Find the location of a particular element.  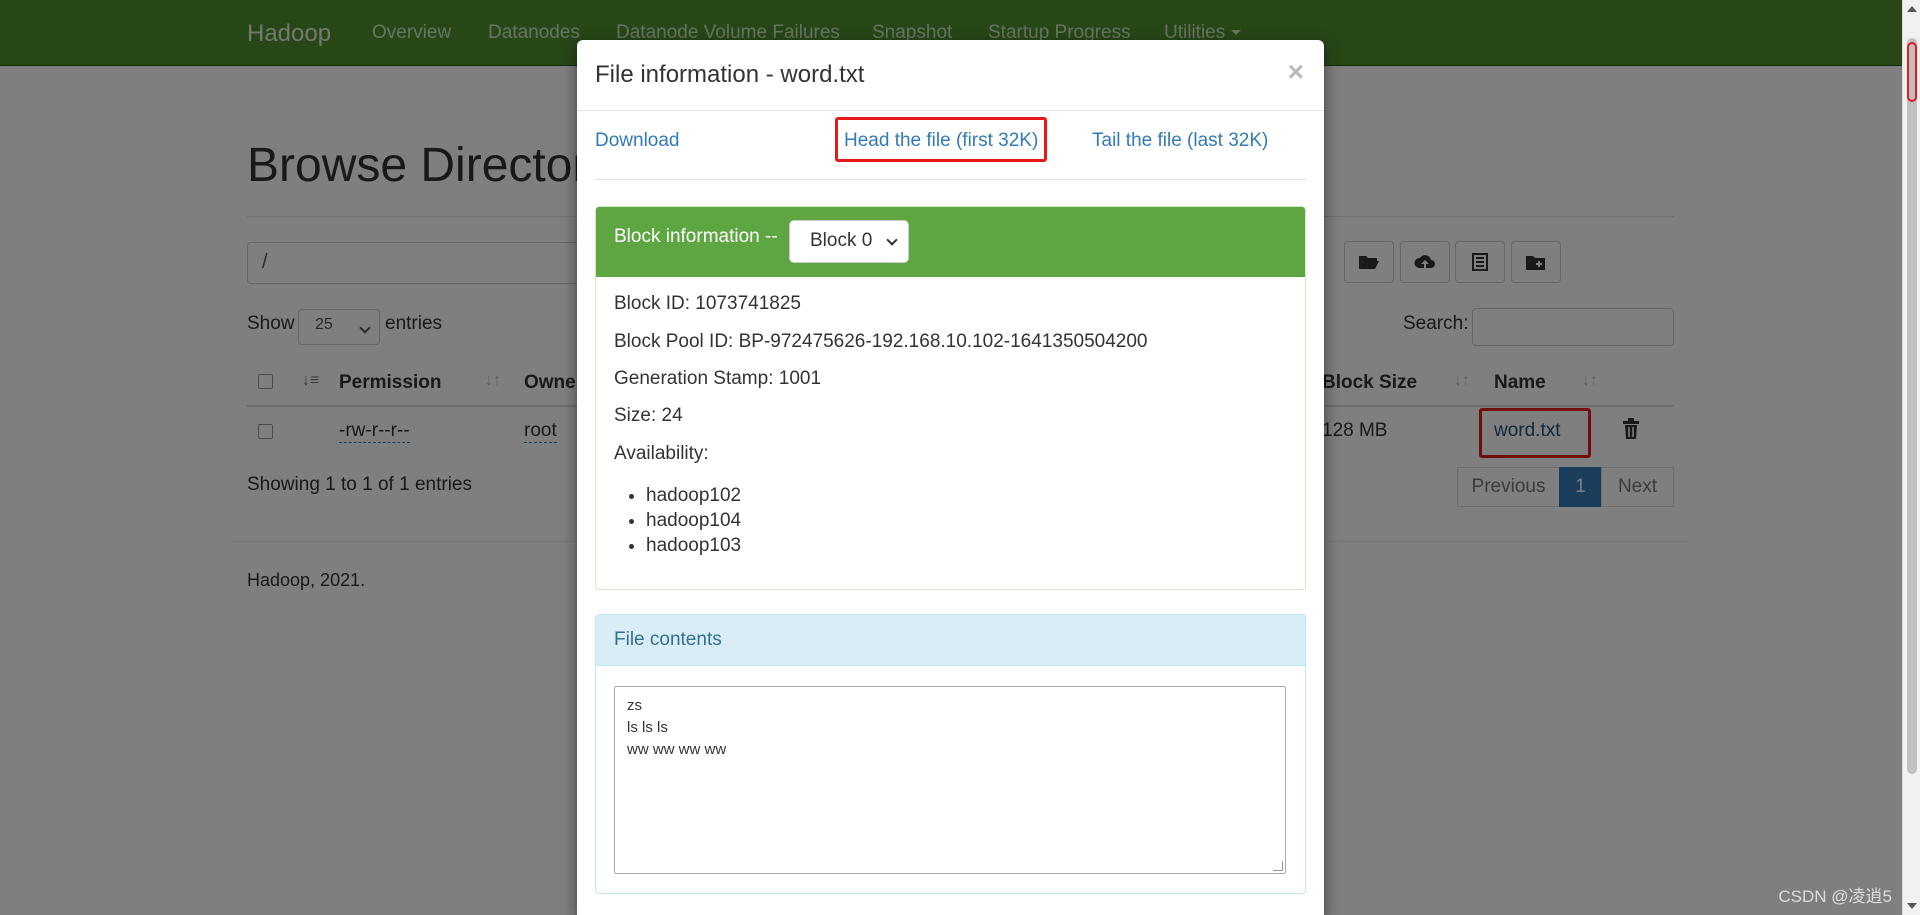

file-contents-panel: File contents zs ls ls ls ww ww ww ww is located at coordinates (950, 754).